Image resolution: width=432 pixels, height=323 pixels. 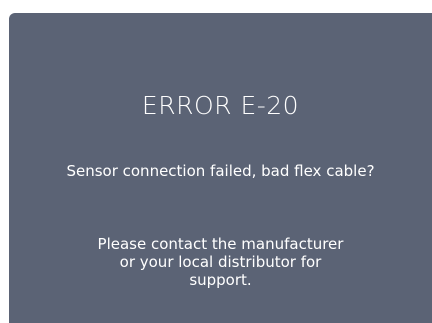 I want to click on error-title: ERROR E-20, so click(x=220, y=105).